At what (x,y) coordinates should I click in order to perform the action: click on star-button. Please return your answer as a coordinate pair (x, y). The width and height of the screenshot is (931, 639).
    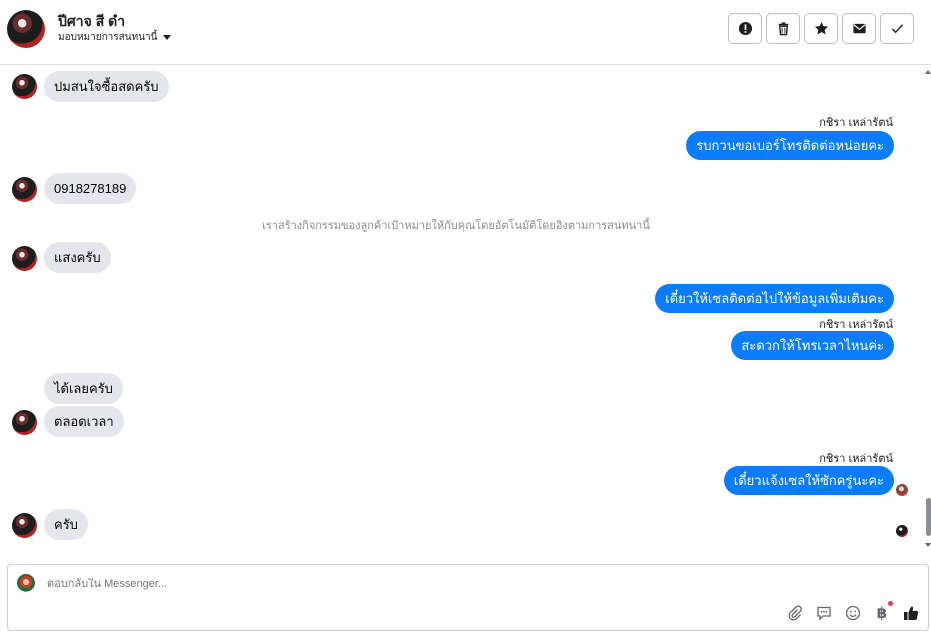
    Looking at the image, I should click on (821, 28).